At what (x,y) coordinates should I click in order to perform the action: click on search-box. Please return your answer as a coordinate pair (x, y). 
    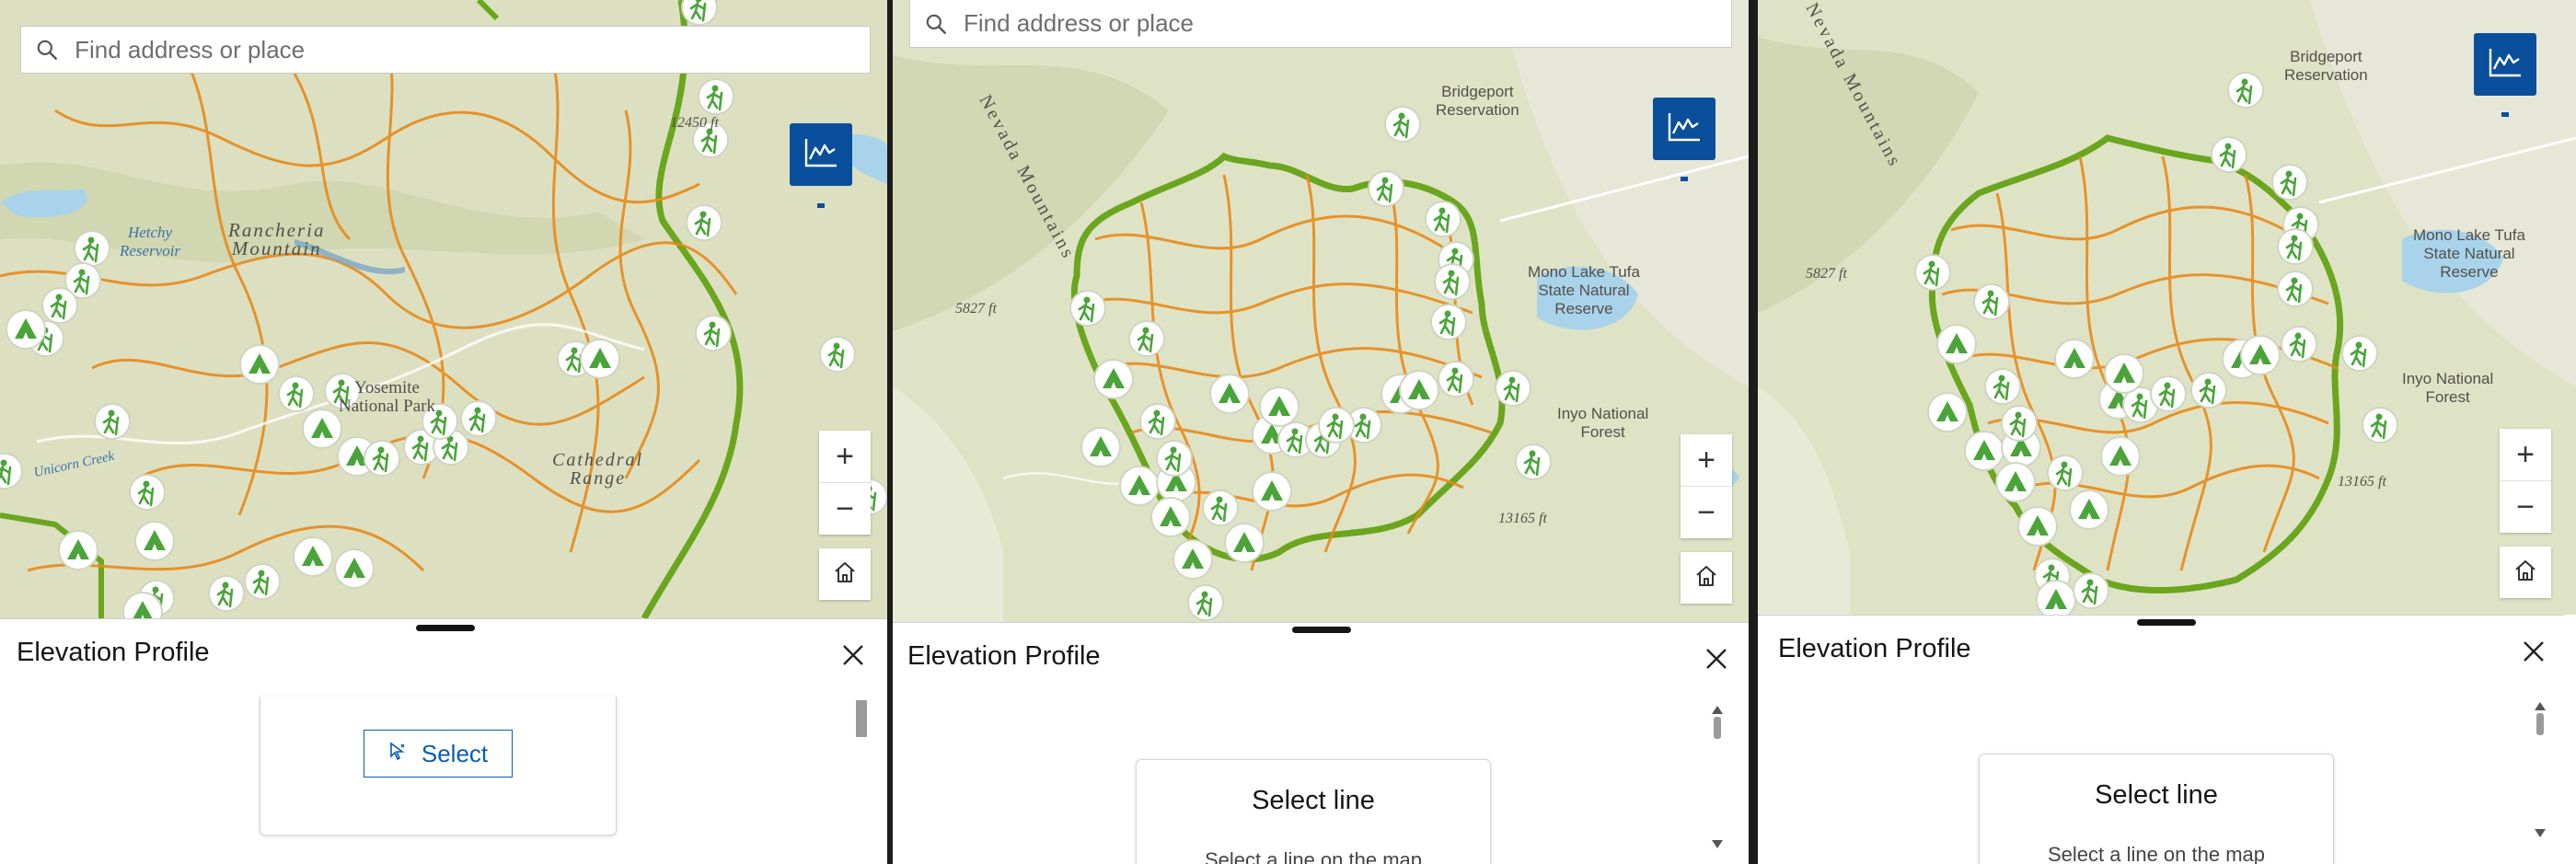
    Looking at the image, I should click on (445, 50).